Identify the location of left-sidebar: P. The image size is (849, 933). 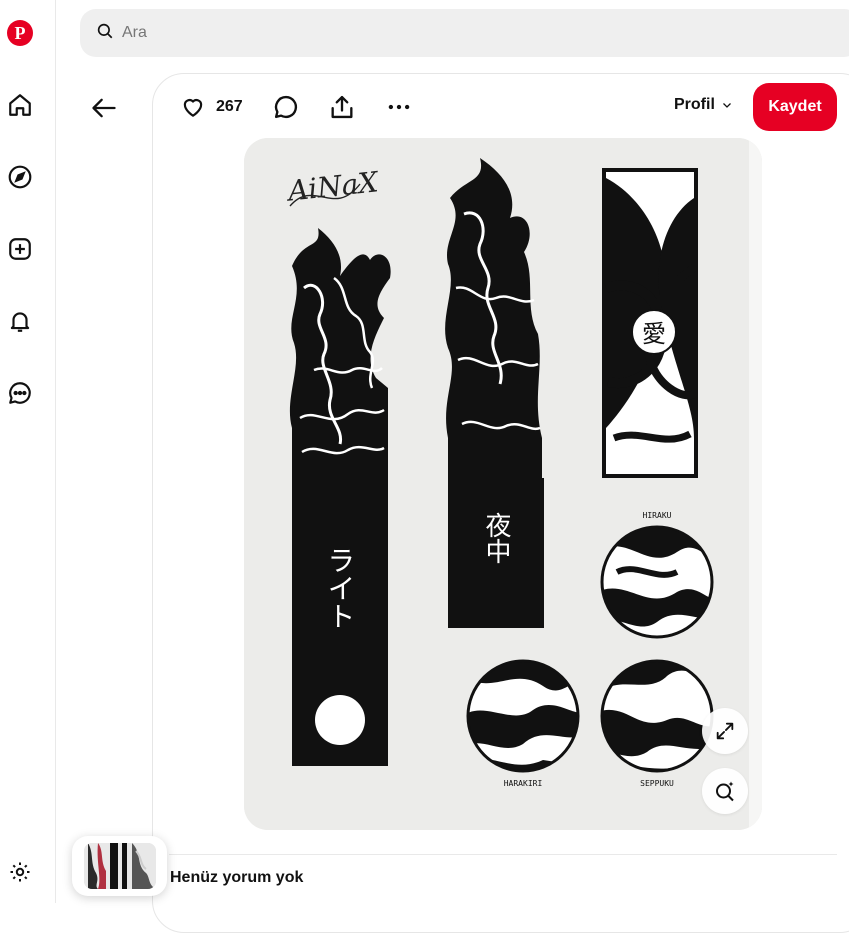
(28, 451).